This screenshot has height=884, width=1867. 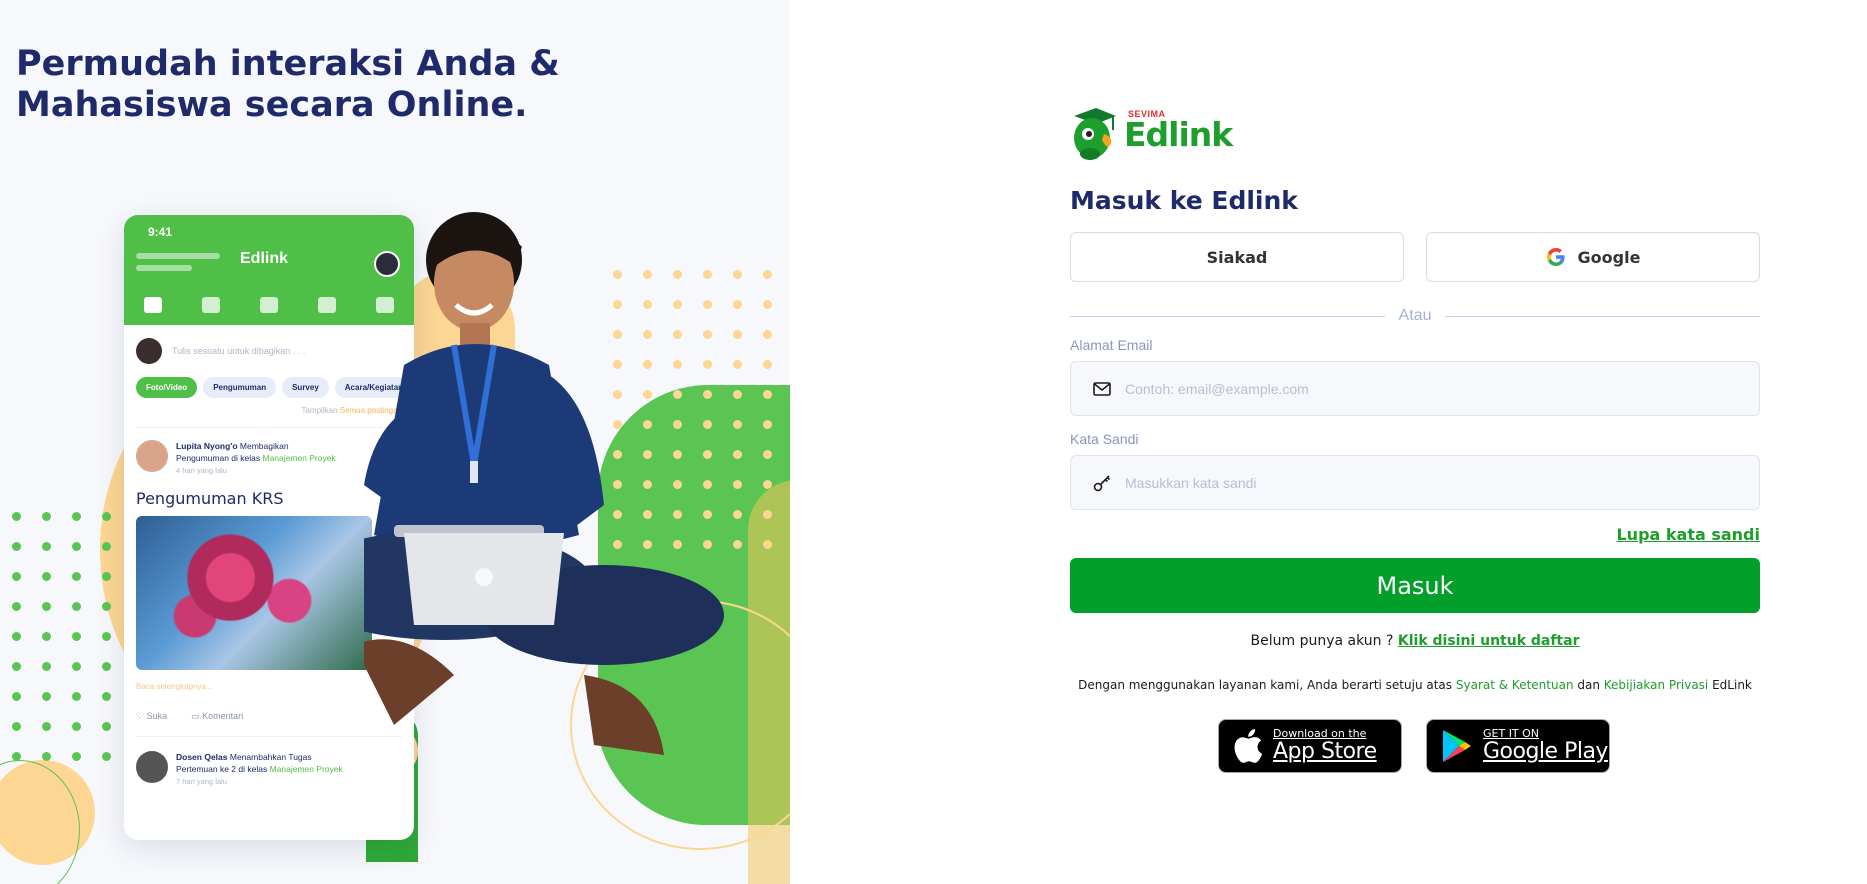 I want to click on siakad-button-label: Siakad, so click(x=1237, y=257).